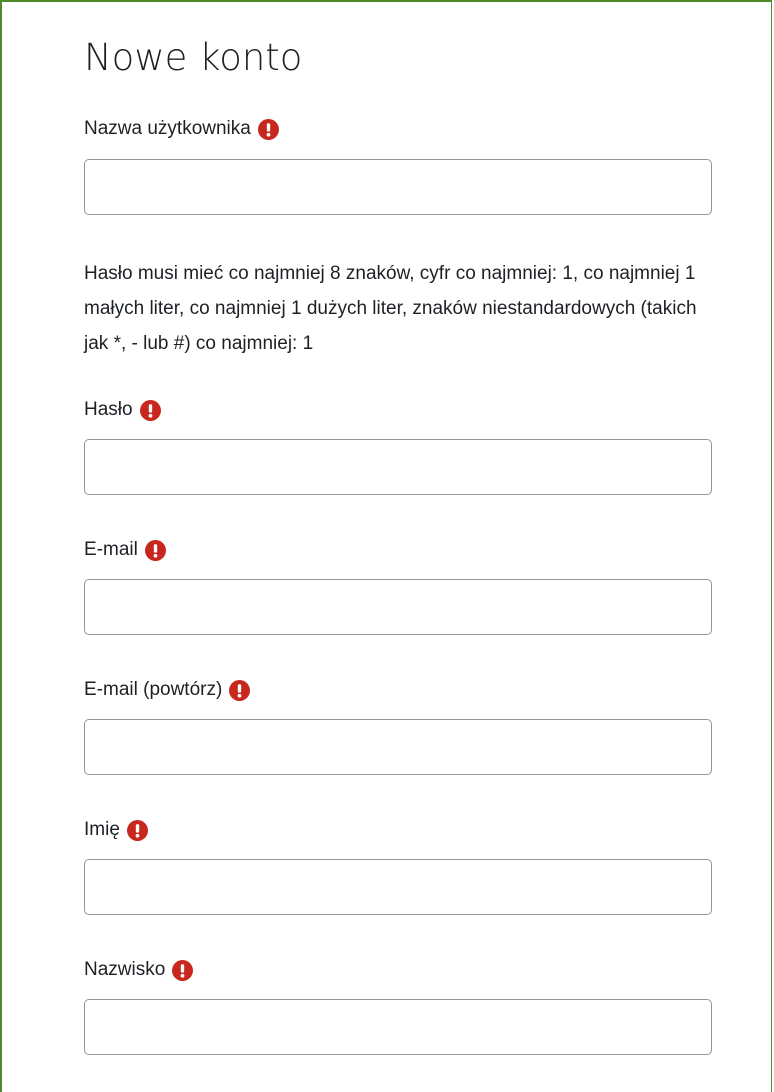 This screenshot has height=1092, width=774. What do you see at coordinates (193, 57) in the screenshot?
I see `page-title: Nowe konto` at bounding box center [193, 57].